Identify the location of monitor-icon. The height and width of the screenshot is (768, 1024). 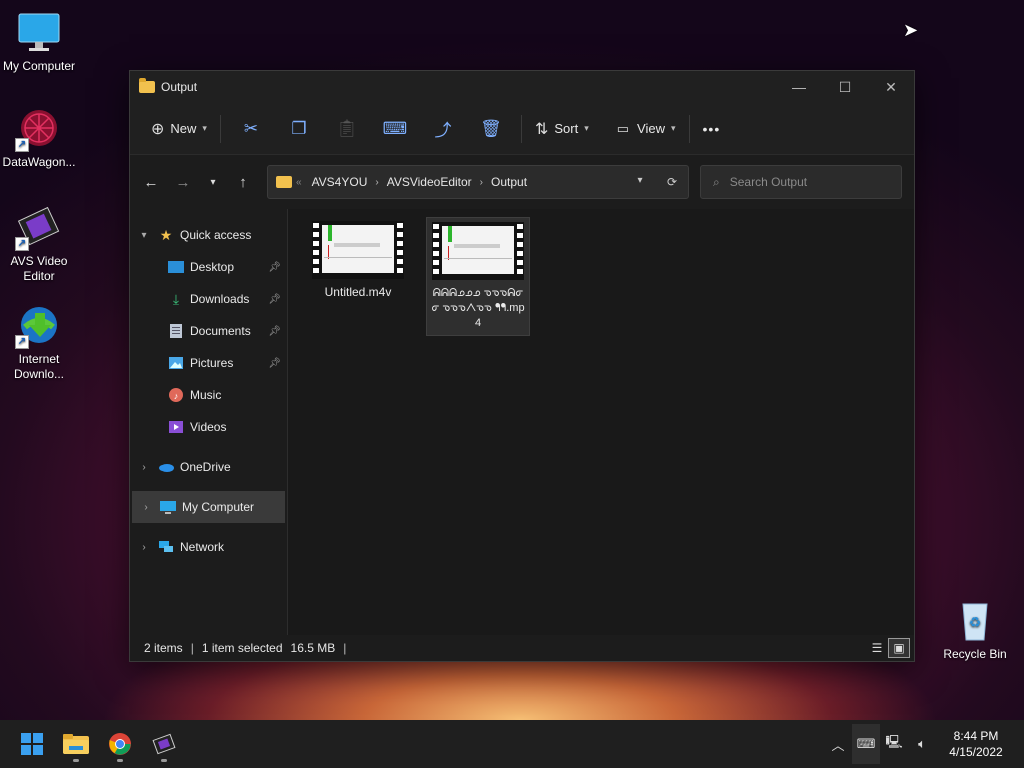
(39, 32).